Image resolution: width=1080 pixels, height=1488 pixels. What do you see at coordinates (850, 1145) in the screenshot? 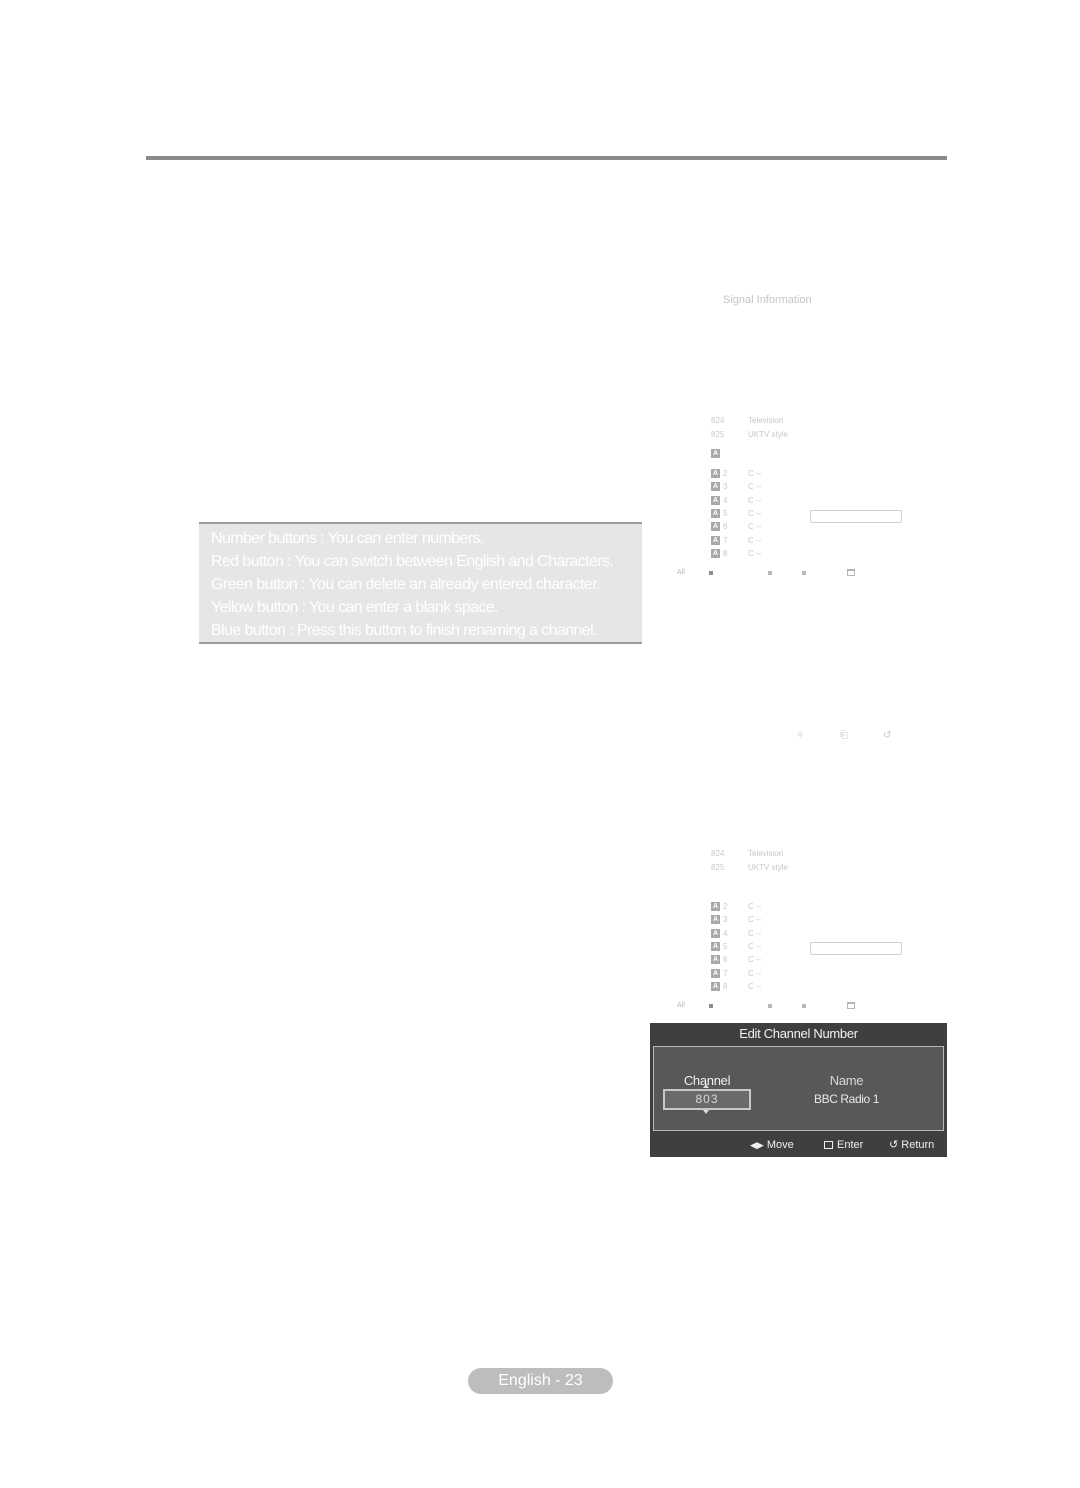
I see `enter-label: Enter` at bounding box center [850, 1145].